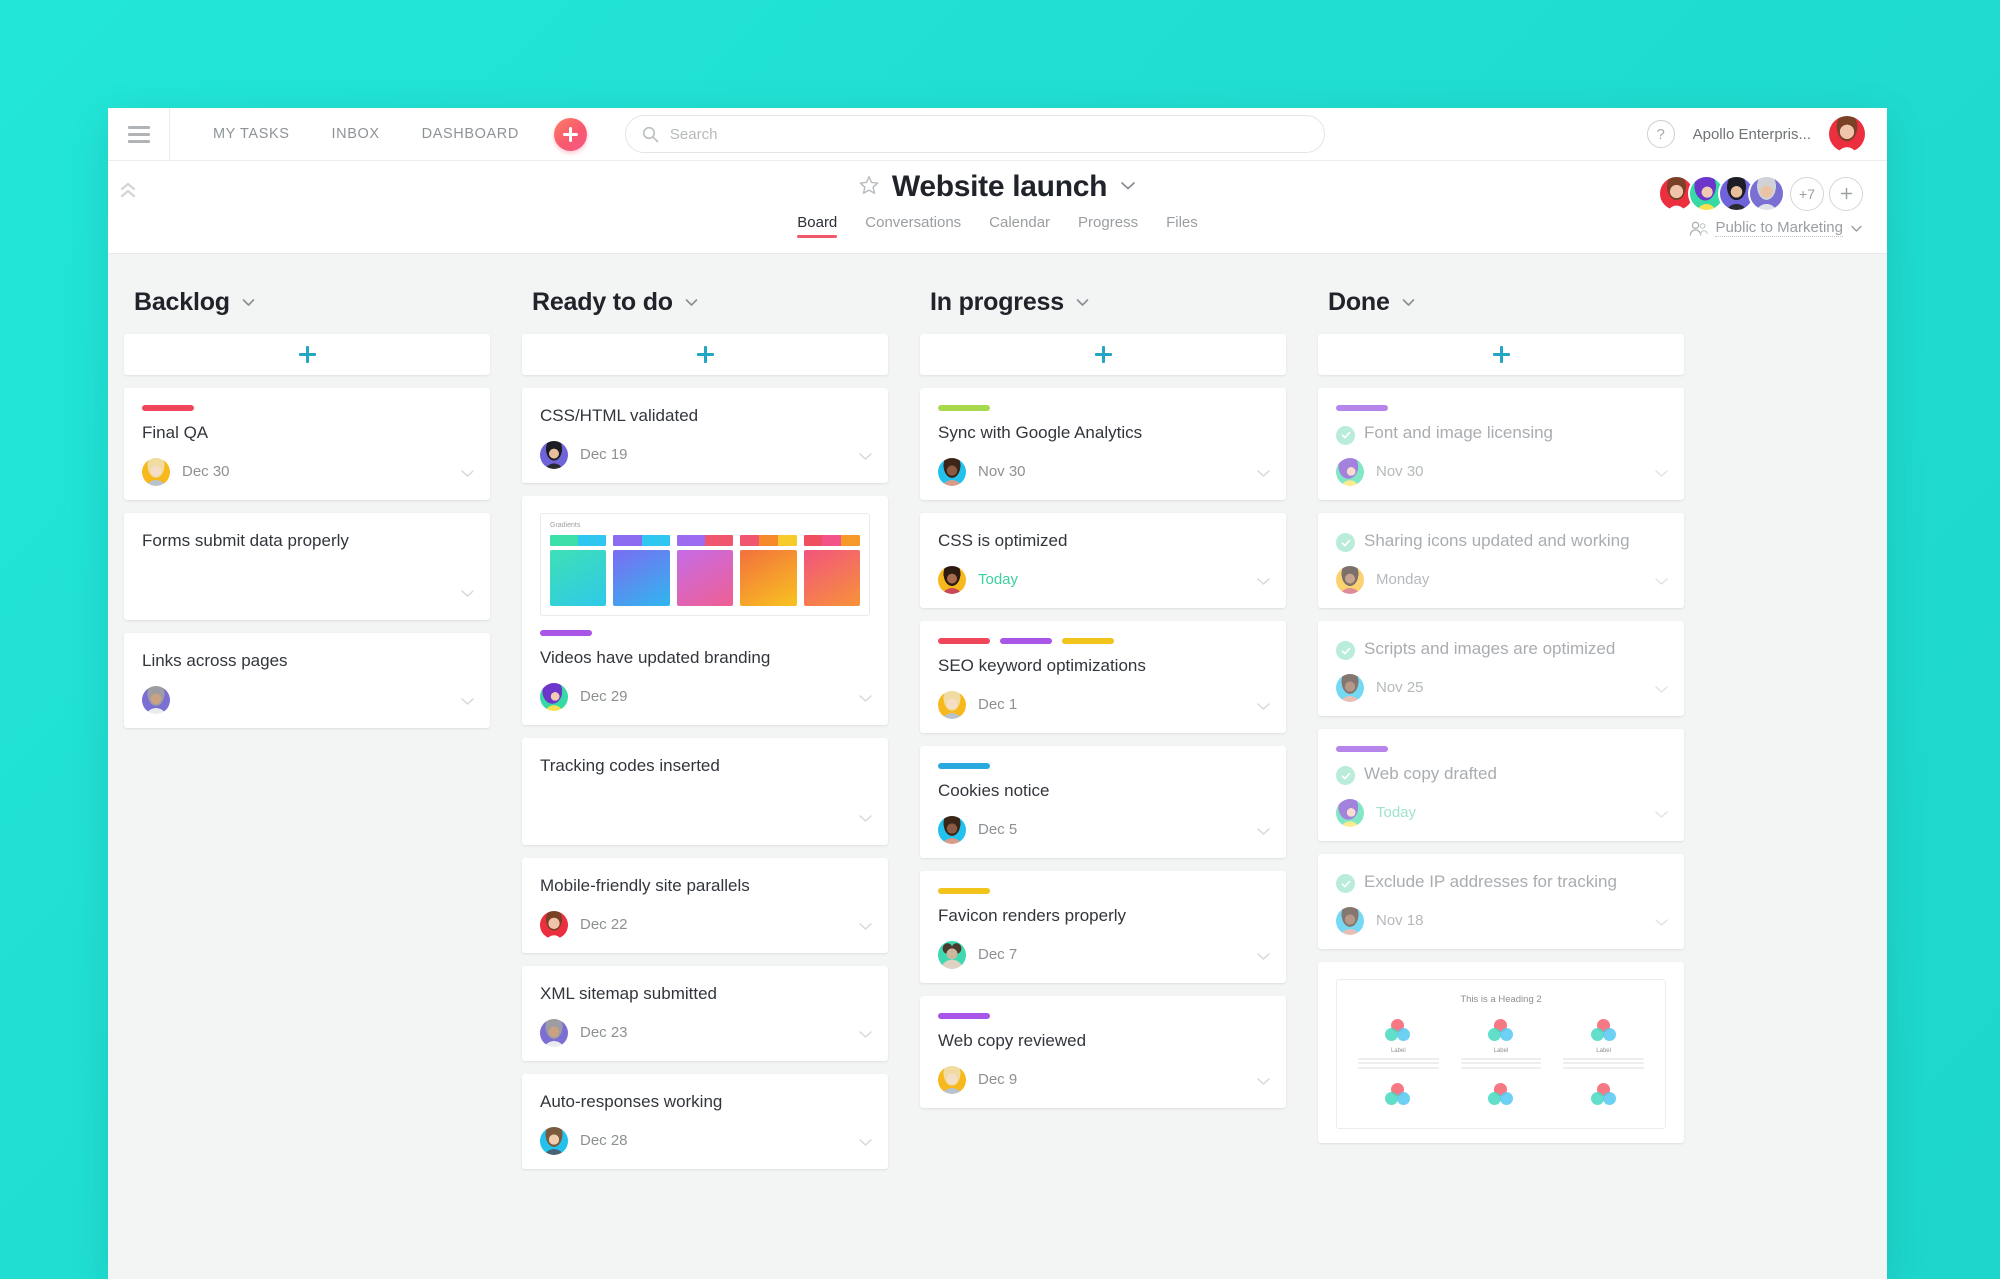 This screenshot has width=2000, height=1279. Describe the element at coordinates (307, 680) in the screenshot. I see `task-card: Links across pages` at that location.